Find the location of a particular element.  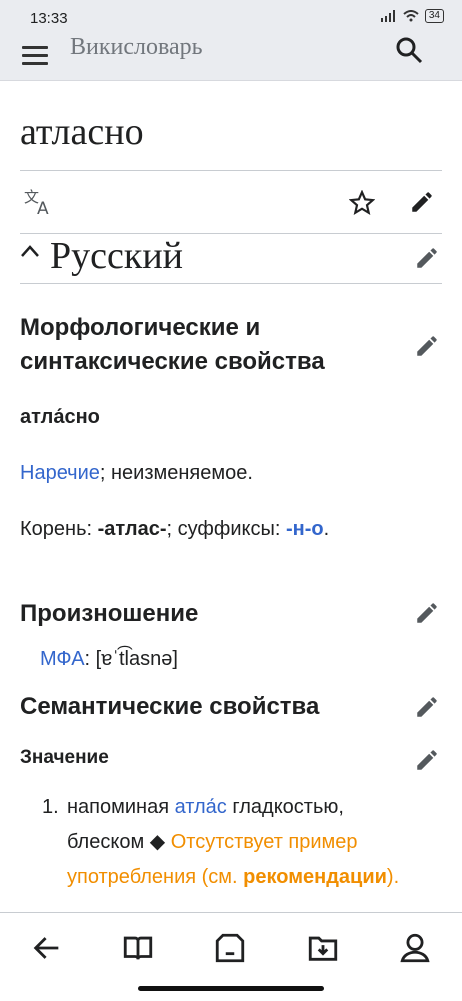

root-line: Корень: -атлас-; суффиксы: -н-о. is located at coordinates (174, 529).